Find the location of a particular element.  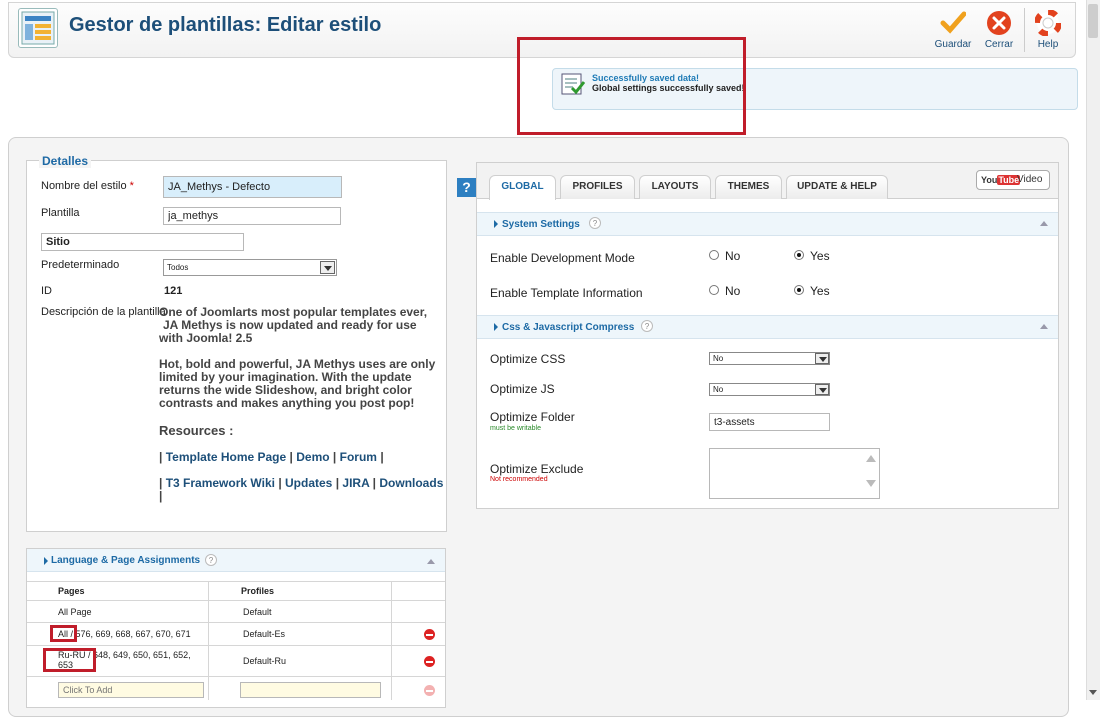

video-button: YouTube Video is located at coordinates (1013, 180).